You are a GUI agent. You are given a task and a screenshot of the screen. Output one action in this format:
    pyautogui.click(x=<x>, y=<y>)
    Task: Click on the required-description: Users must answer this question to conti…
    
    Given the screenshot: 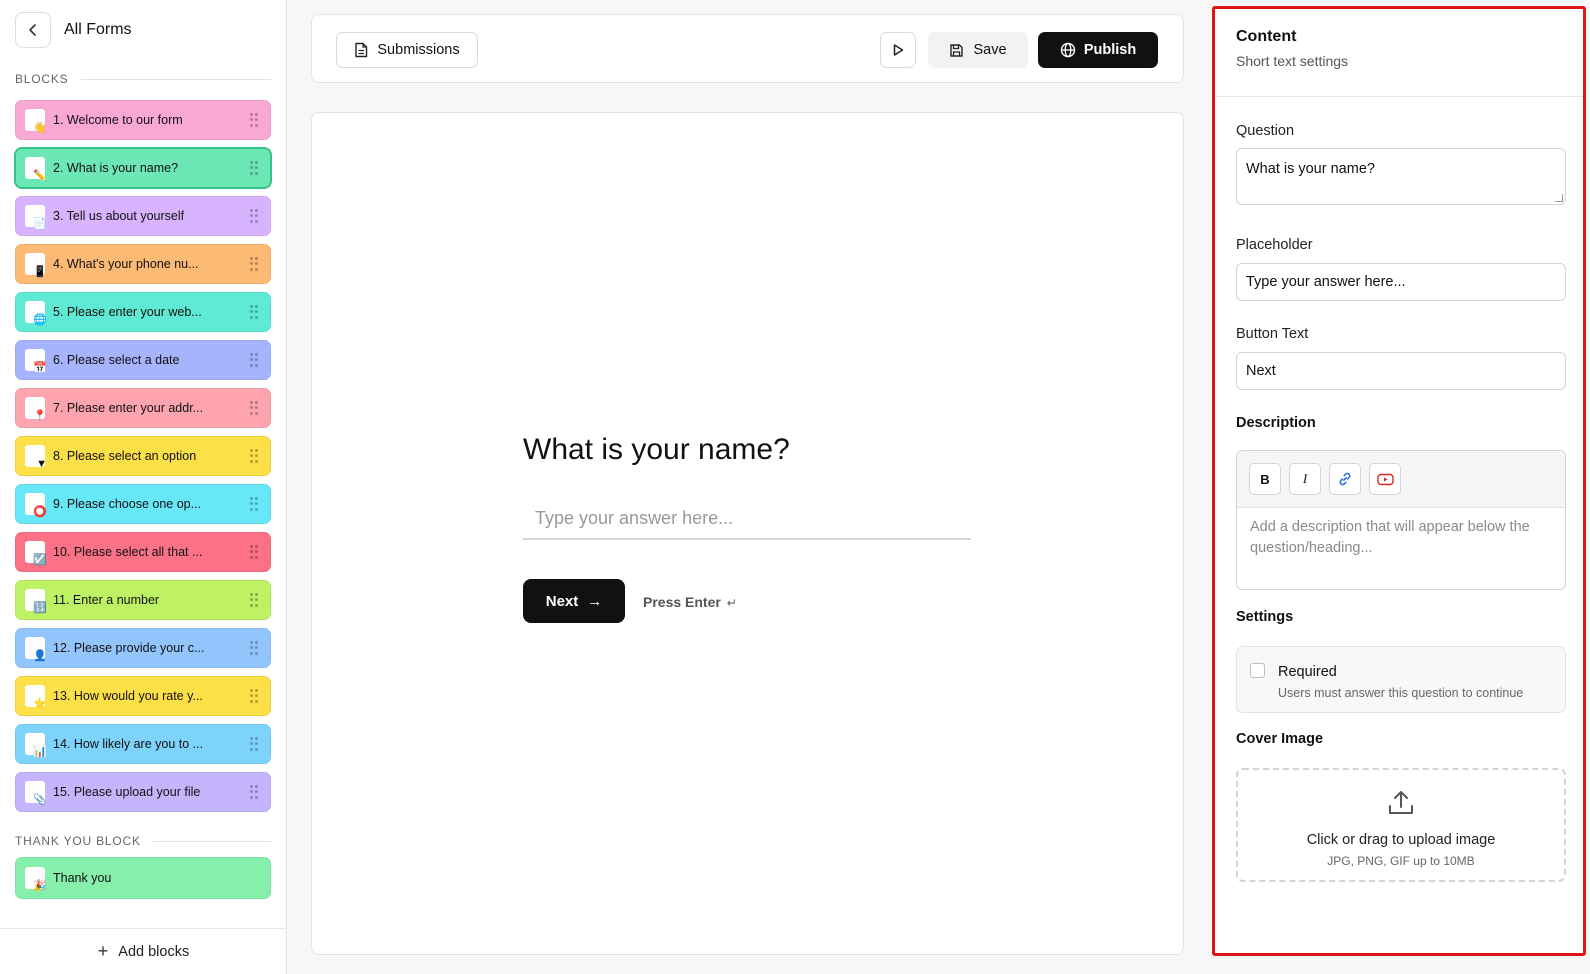 What is the action you would take?
    pyautogui.click(x=1401, y=693)
    